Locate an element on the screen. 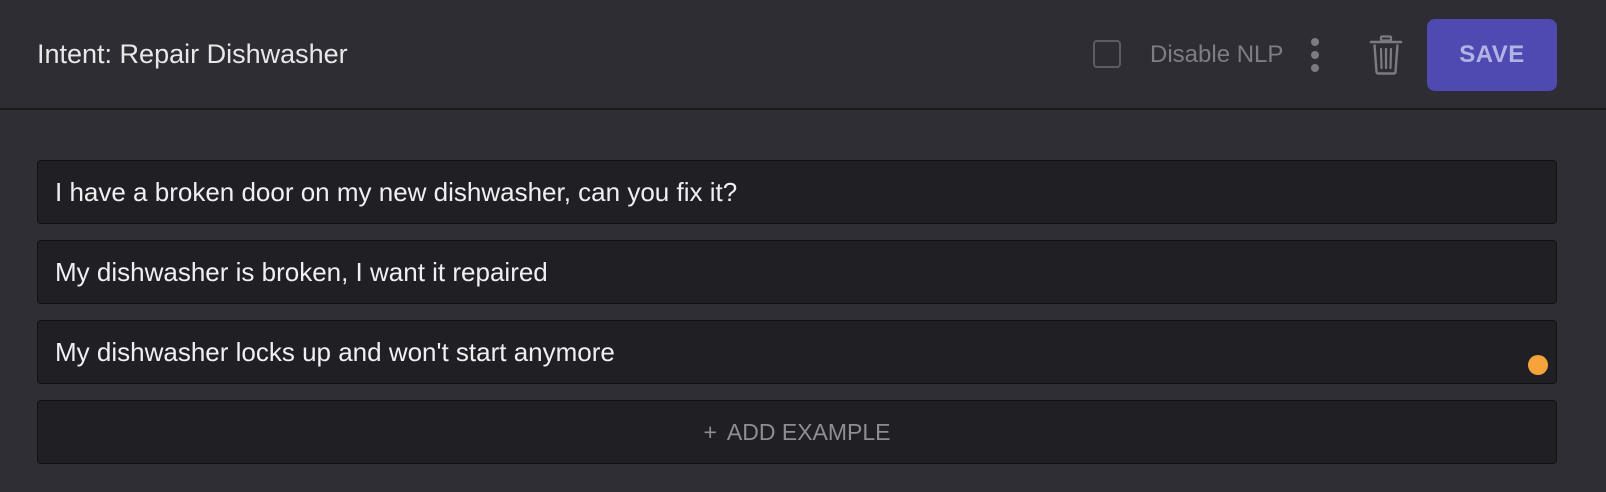 The width and height of the screenshot is (1606, 492). add-example-button: + ADD EXAMPLE is located at coordinates (797, 432).